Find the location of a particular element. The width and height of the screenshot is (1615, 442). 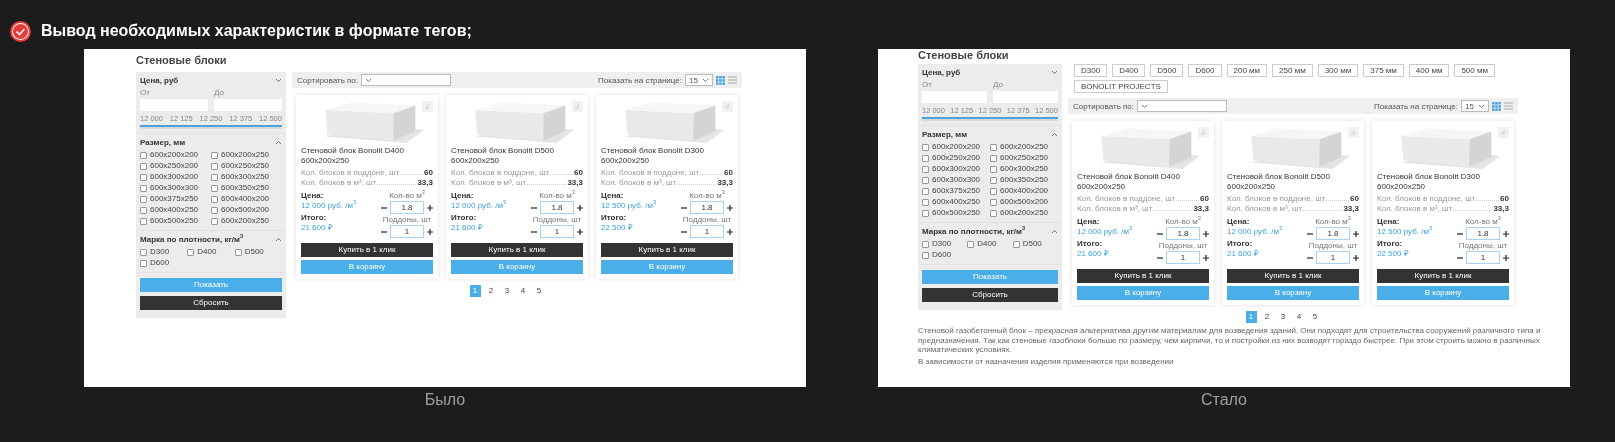

tag: D500 is located at coordinates (1167, 70).